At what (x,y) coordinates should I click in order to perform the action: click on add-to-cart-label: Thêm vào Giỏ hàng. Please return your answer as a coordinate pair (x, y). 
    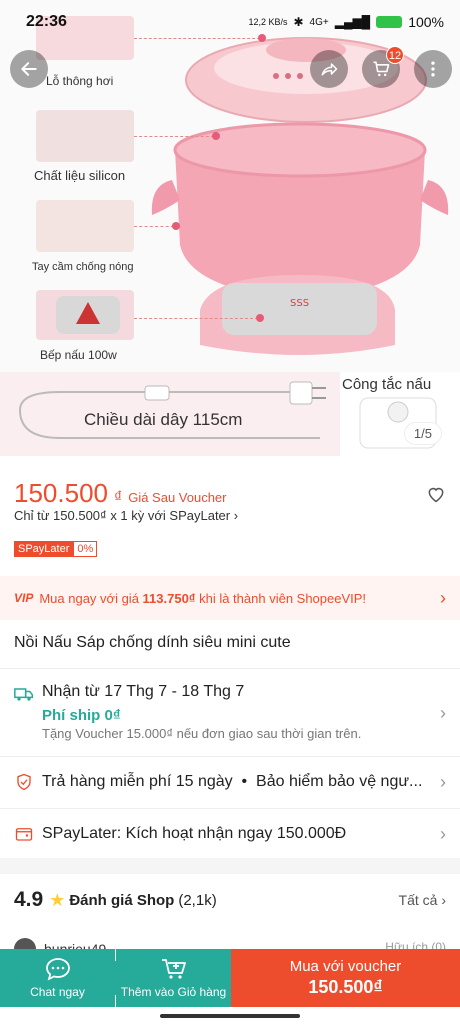
    Looking at the image, I should click on (173, 992).